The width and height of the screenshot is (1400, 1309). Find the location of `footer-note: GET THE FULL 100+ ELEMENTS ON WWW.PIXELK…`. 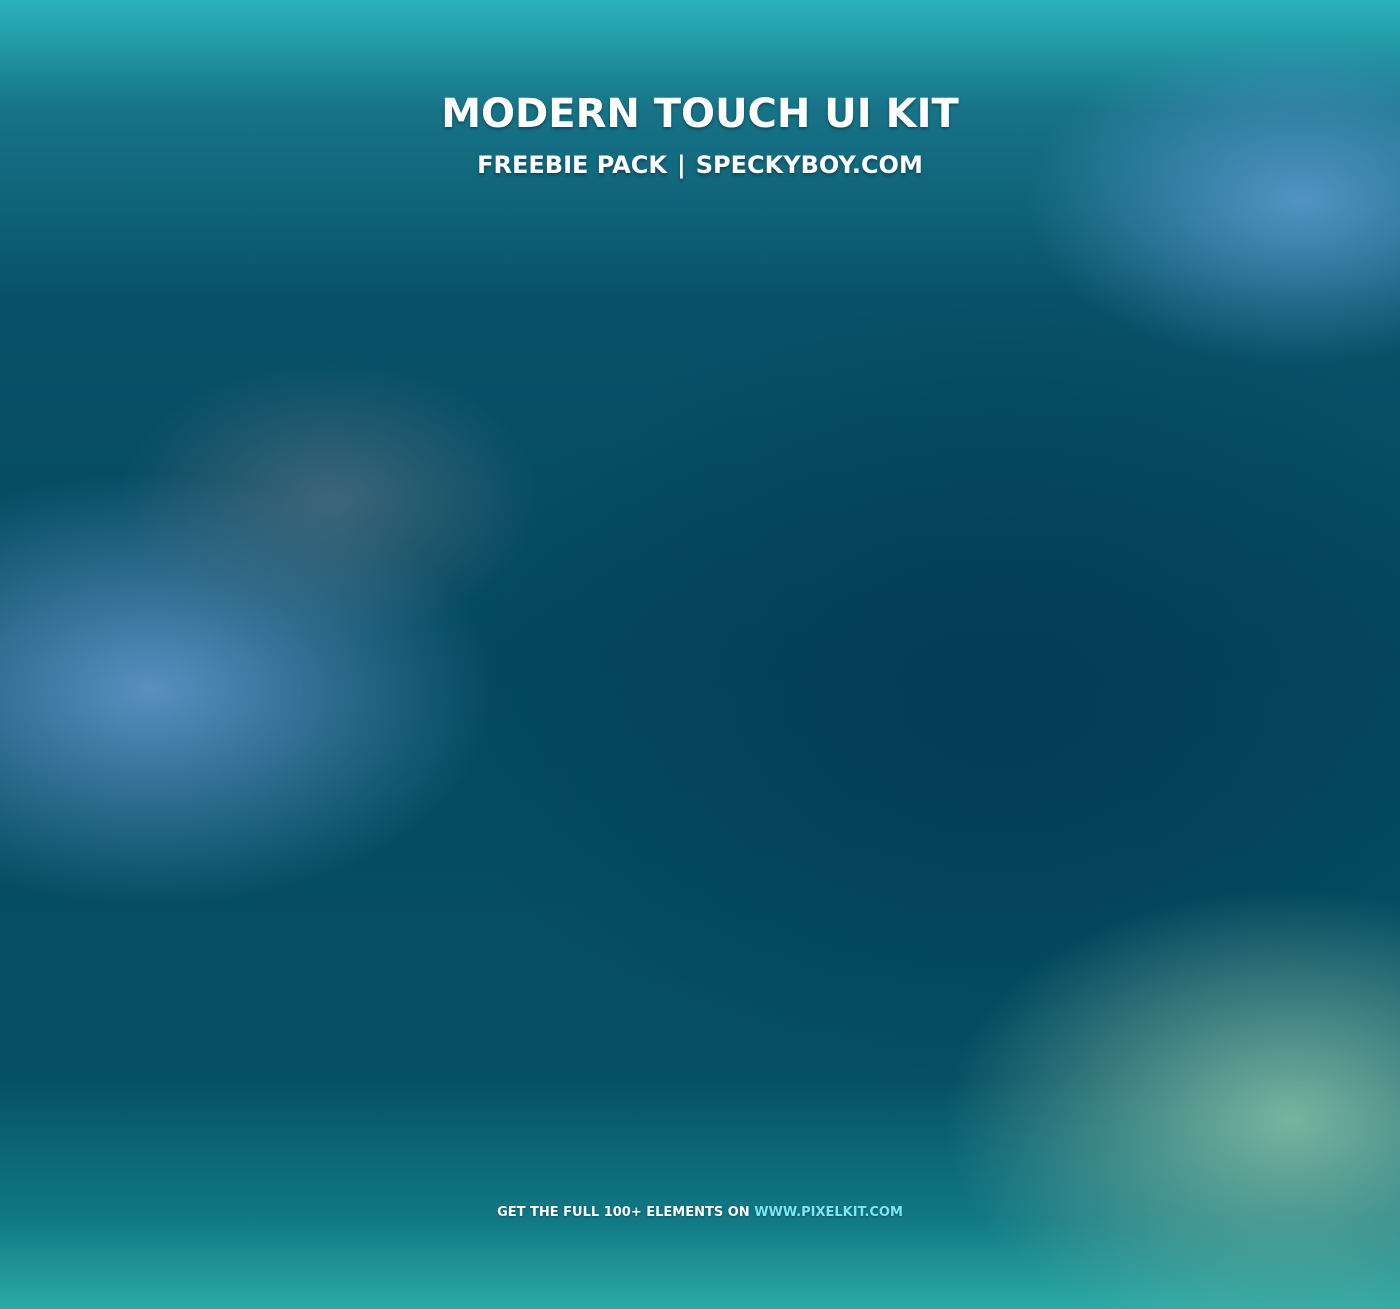

footer-note: GET THE FULL 100+ ELEMENTS ON WWW.PIXELK… is located at coordinates (700, 1213).